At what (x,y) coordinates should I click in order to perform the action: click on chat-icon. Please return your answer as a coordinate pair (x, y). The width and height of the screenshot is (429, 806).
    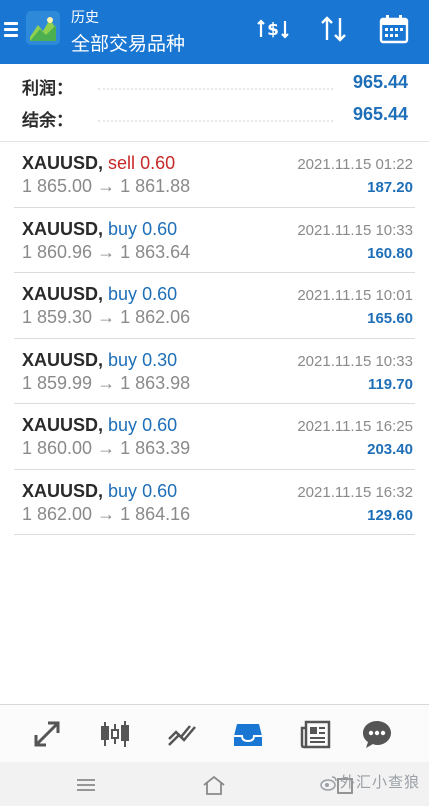
    Looking at the image, I should click on (377, 734).